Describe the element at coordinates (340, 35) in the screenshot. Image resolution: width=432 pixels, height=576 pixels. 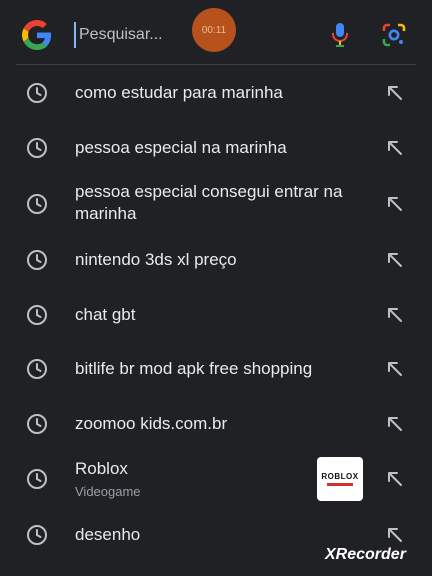
I see `microphone-icon` at that location.